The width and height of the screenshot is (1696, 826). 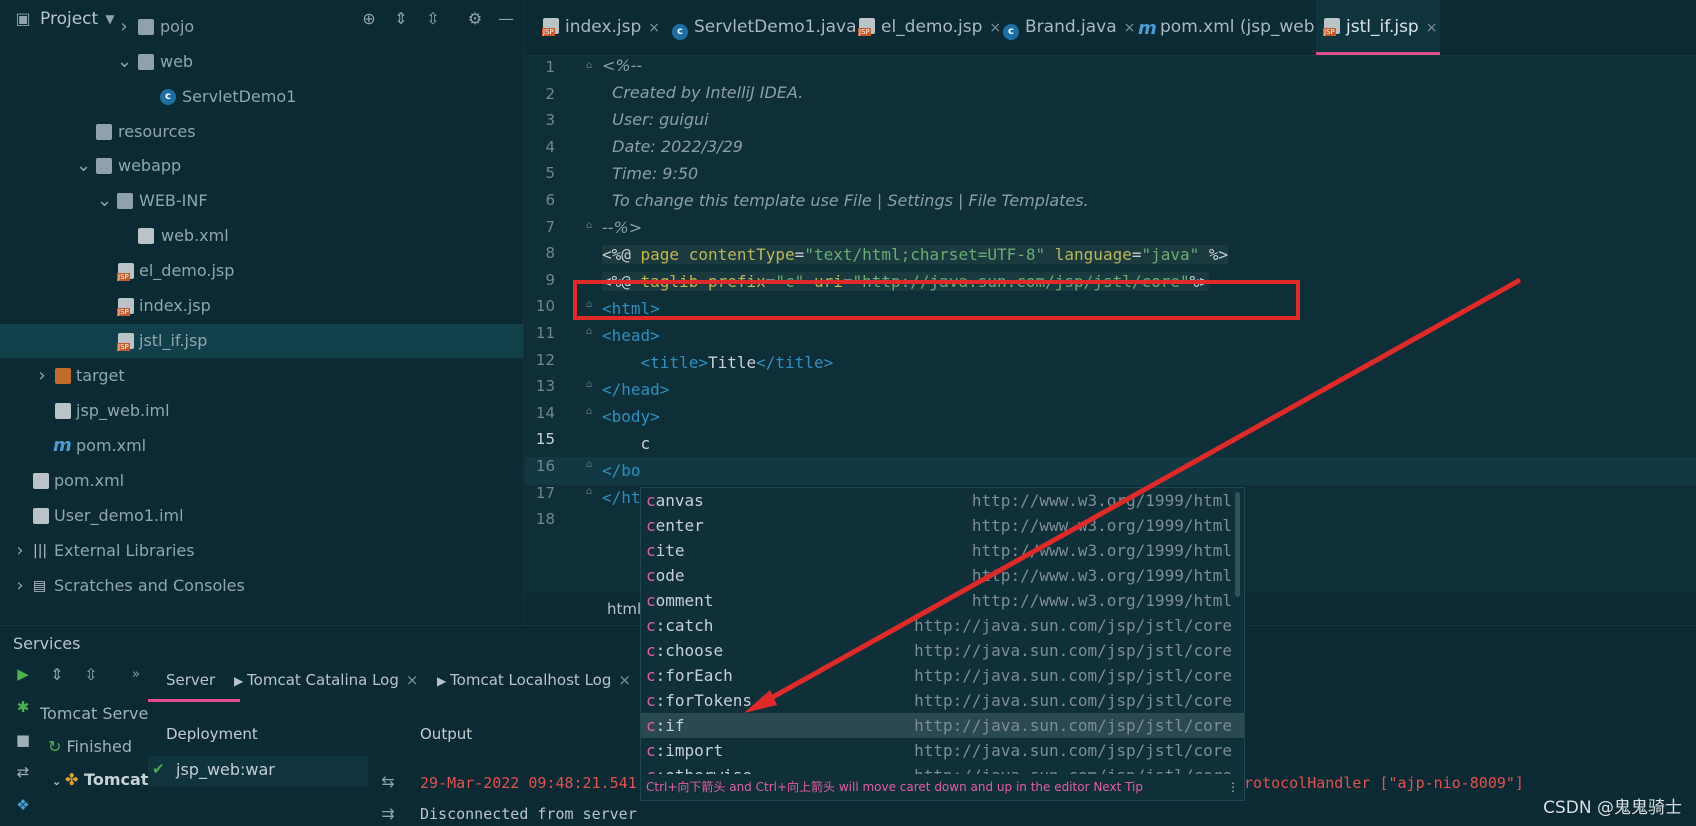 What do you see at coordinates (23, 740) in the screenshot?
I see `stop-icon: ■` at bounding box center [23, 740].